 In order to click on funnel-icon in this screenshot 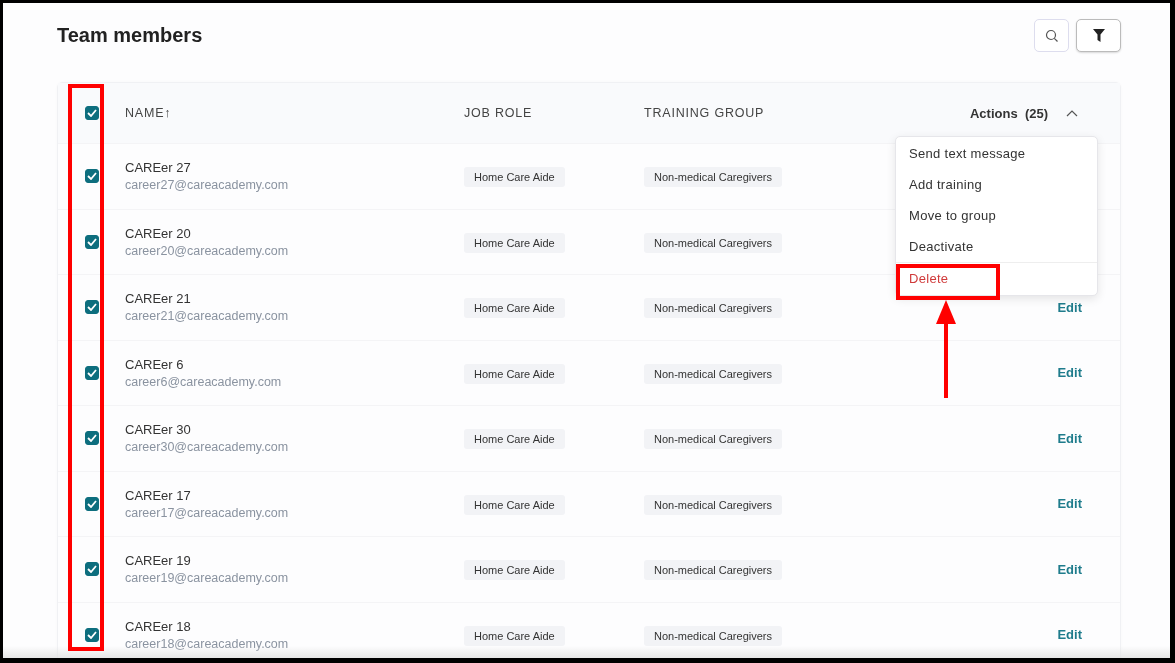, I will do `click(1098, 35)`.